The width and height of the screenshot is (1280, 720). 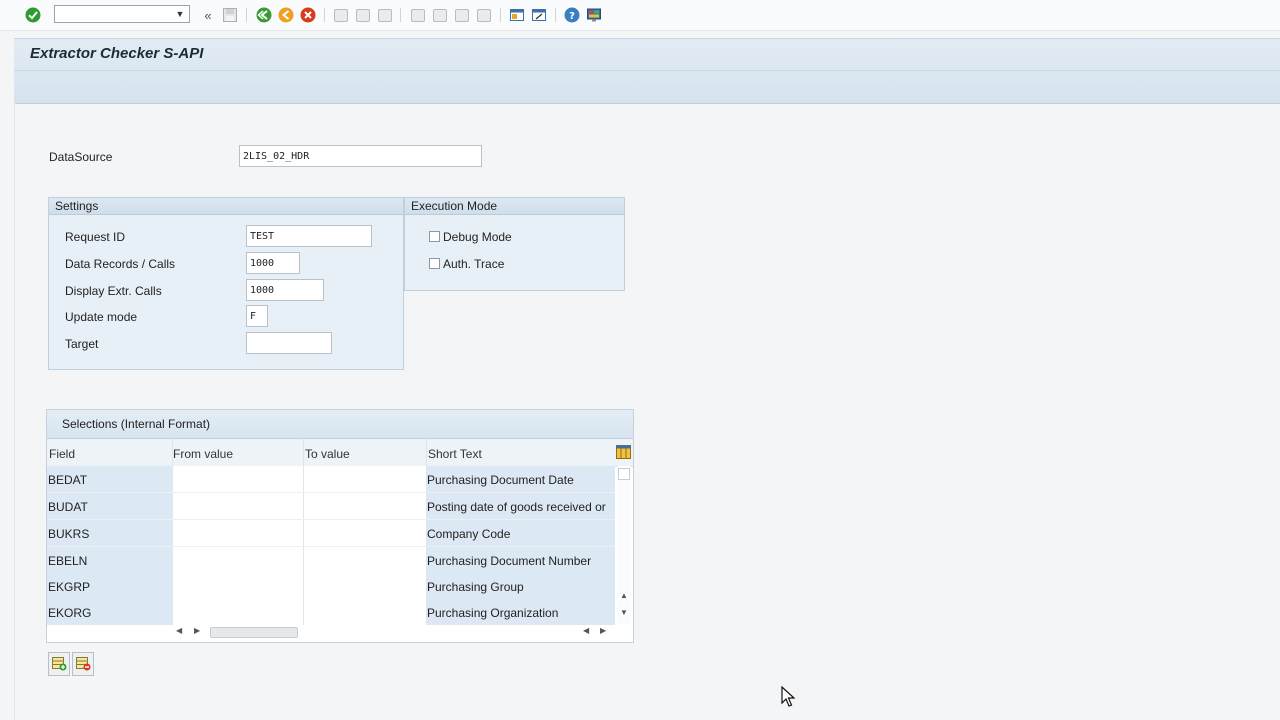 I want to click on column-header-field: Field, so click(x=62, y=454).